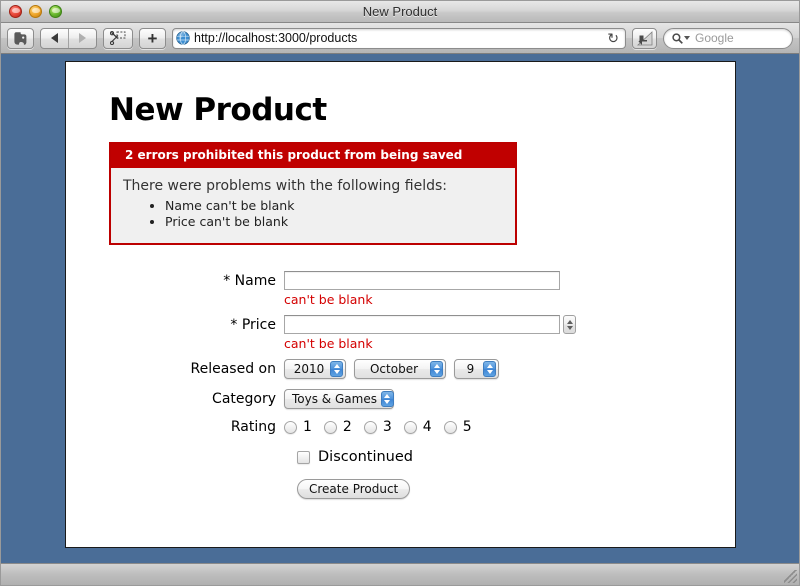 The image size is (800, 586). I want to click on plus-icon: +, so click(152, 38).